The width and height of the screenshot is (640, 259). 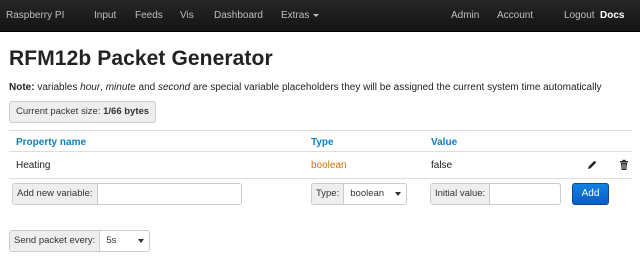 I want to click on packet-size-badge: Current packet size: 1/66 bytes, so click(x=83, y=112).